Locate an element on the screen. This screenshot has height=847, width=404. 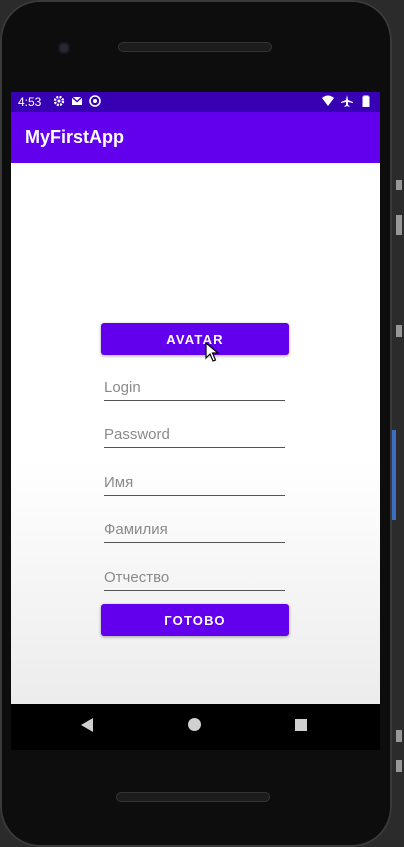
last-name-field is located at coordinates (194, 527).